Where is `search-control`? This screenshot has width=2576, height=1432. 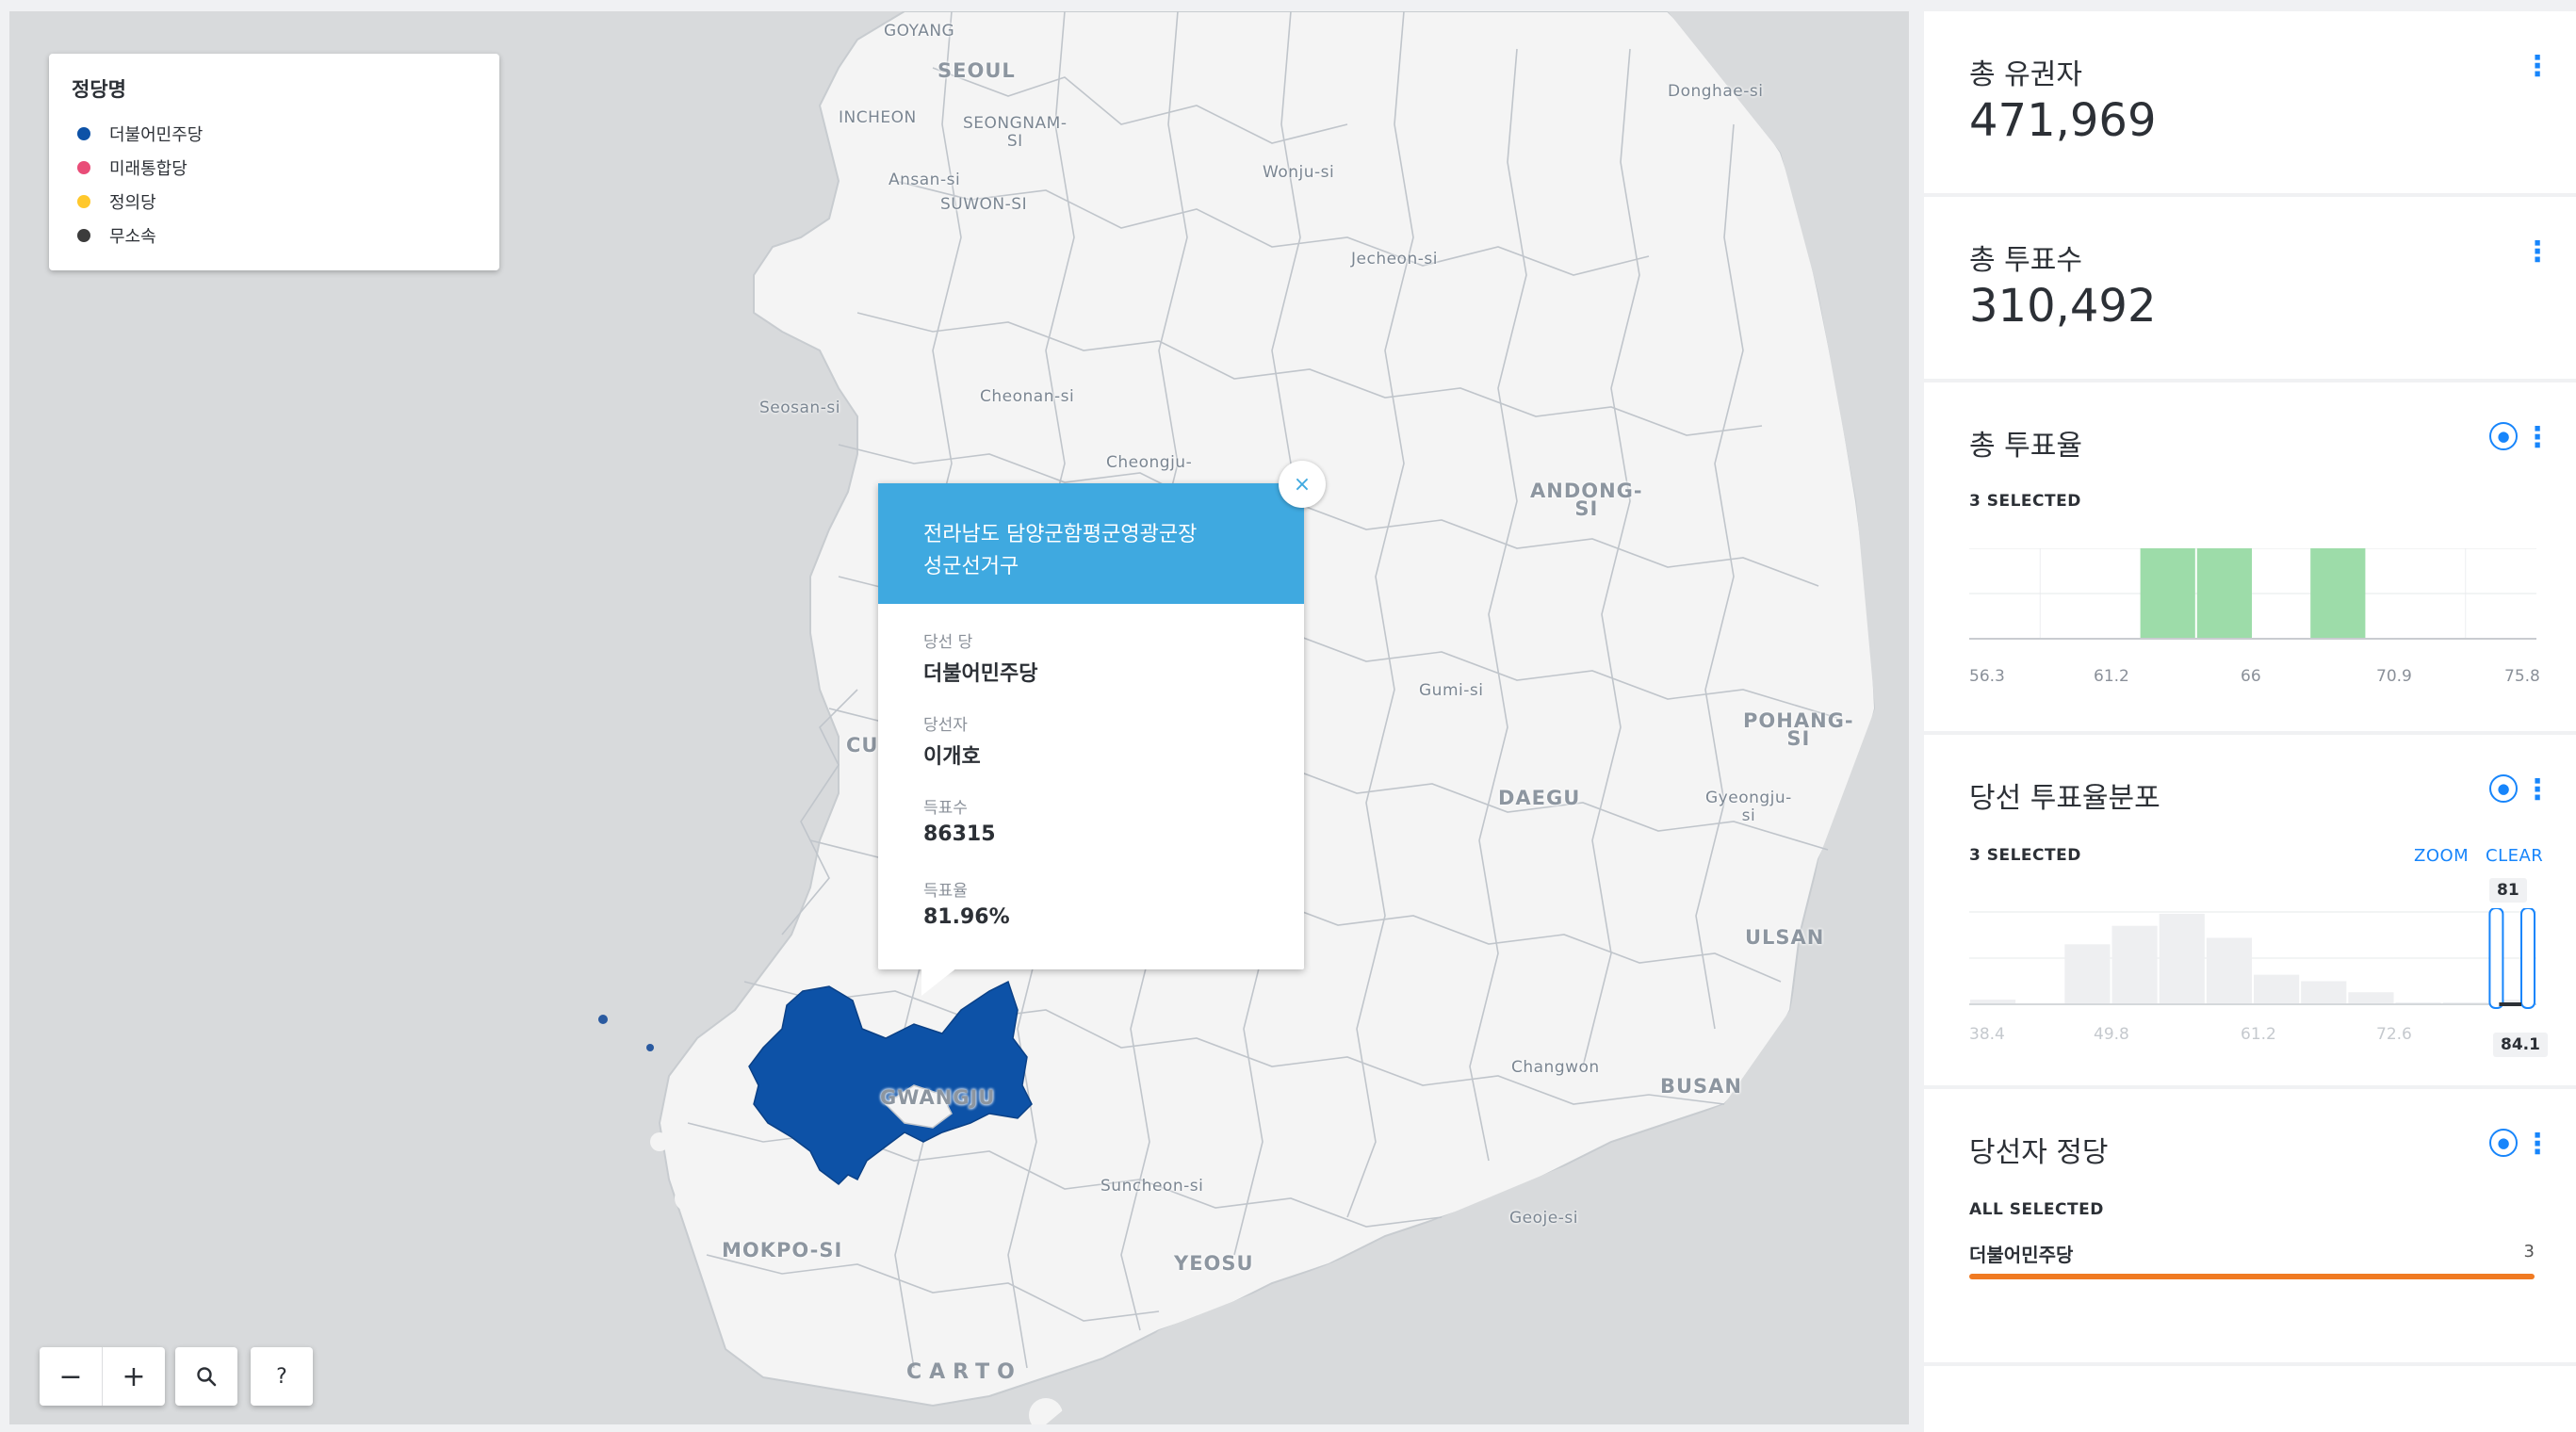 search-control is located at coordinates (206, 1376).